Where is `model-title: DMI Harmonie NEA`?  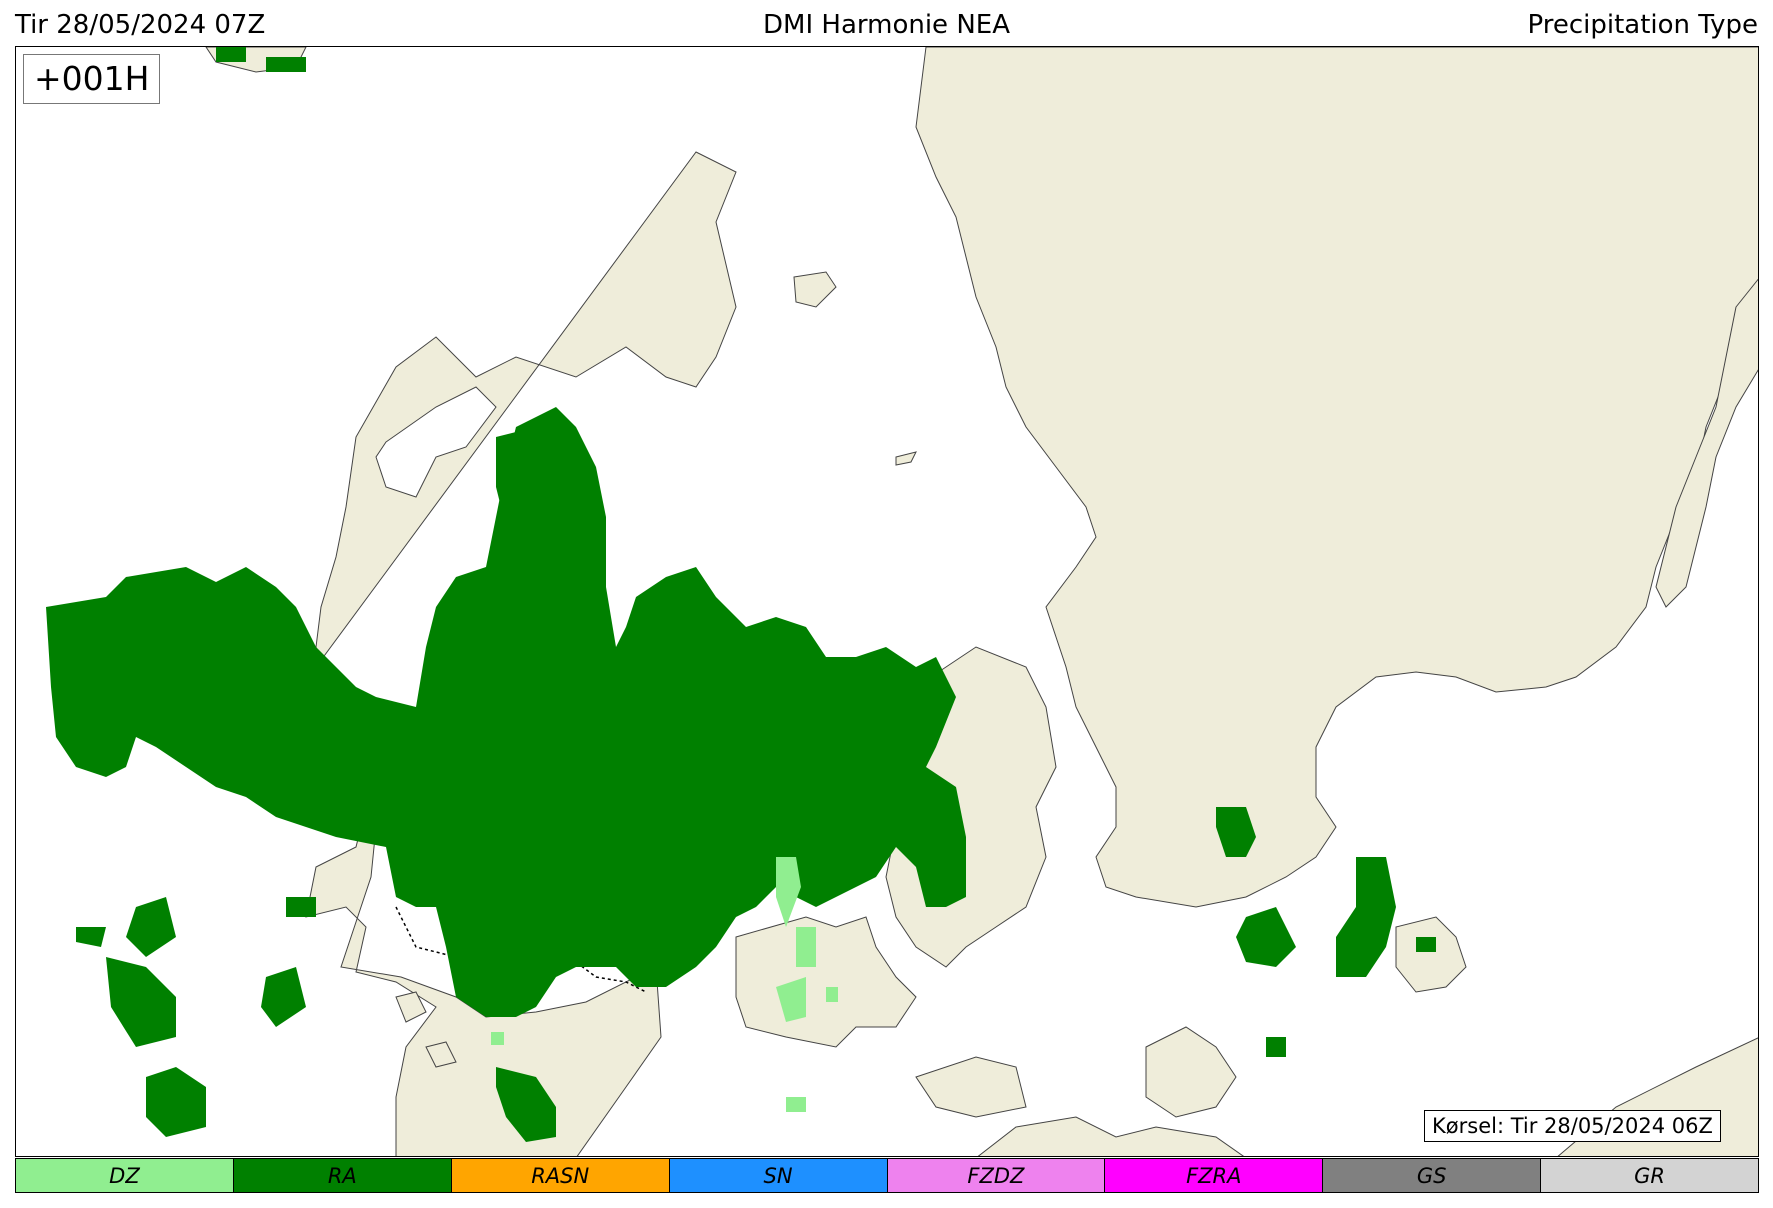
model-title: DMI Harmonie NEA is located at coordinates (886, 25).